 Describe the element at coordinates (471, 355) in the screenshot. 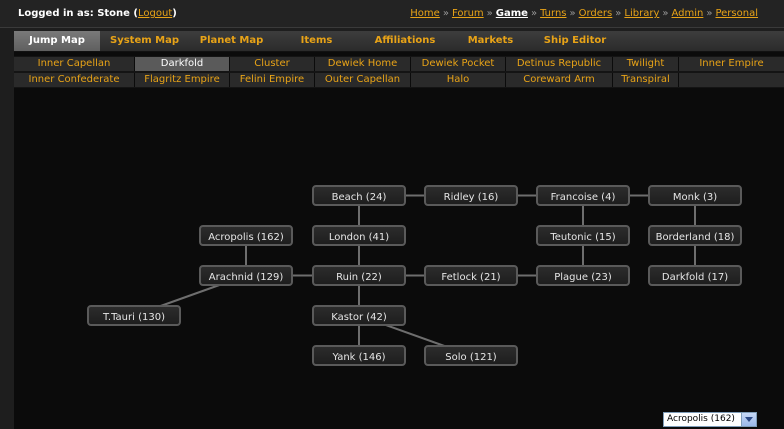

I see `system-node-solo: Solo (121)` at that location.